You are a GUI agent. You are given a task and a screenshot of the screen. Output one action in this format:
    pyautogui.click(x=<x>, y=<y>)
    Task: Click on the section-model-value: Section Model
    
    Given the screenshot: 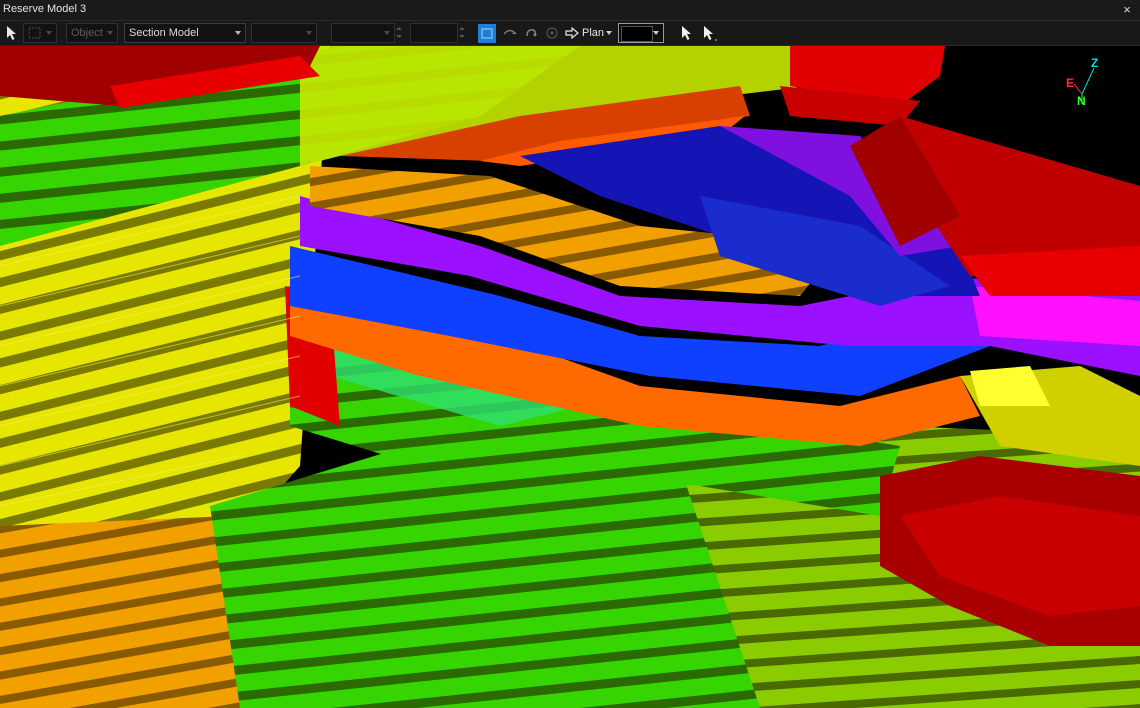 What is the action you would take?
    pyautogui.click(x=164, y=33)
    